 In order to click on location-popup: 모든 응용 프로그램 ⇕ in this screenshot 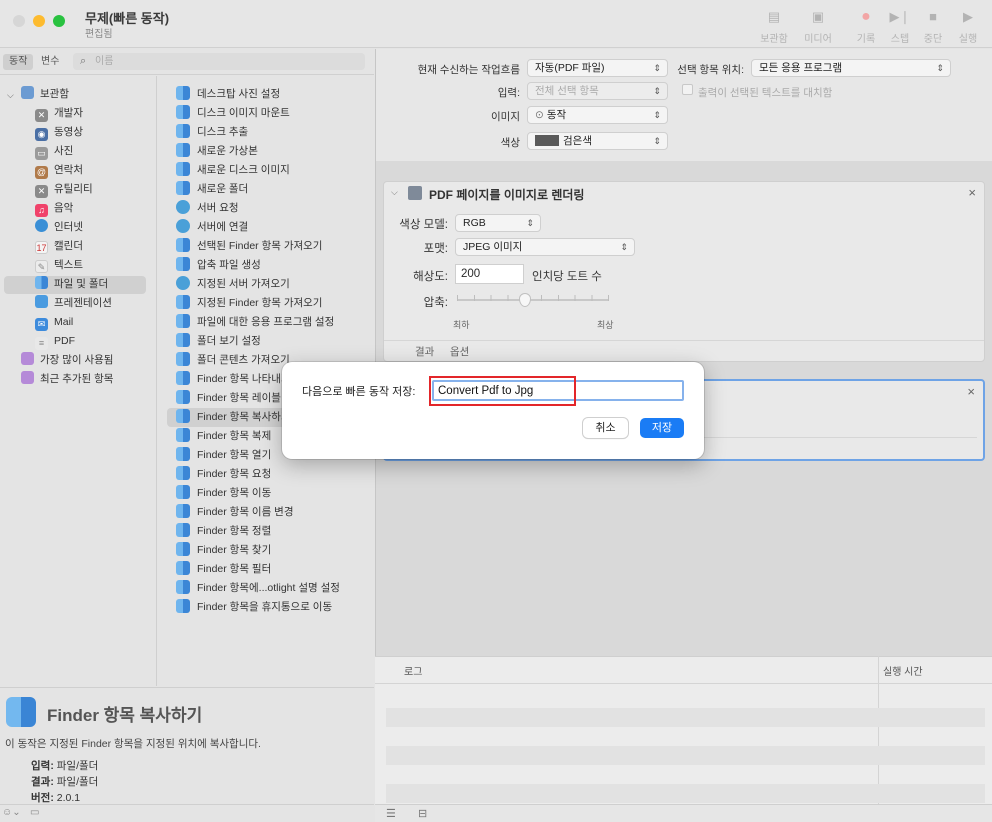, I will do `click(851, 68)`.